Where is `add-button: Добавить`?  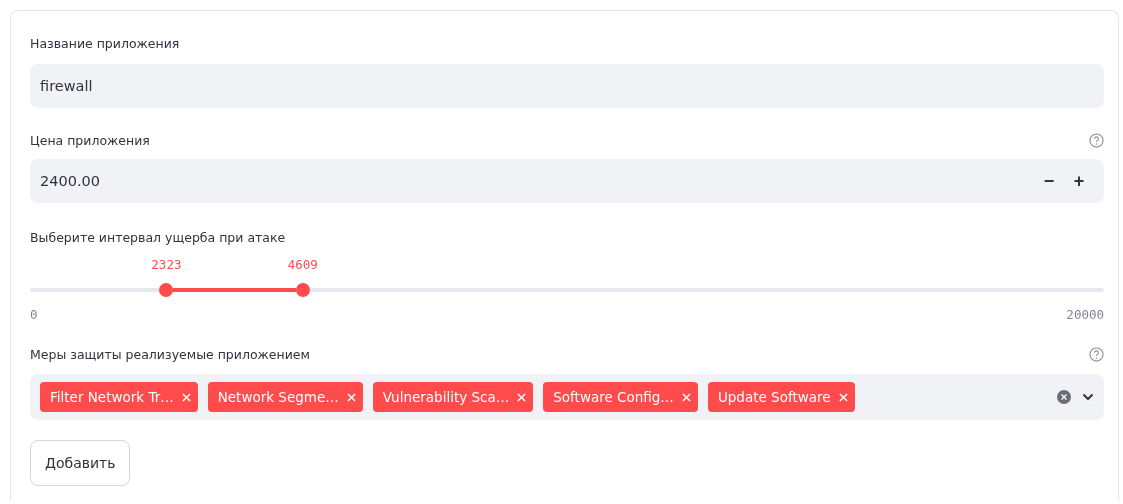 add-button: Добавить is located at coordinates (80, 463).